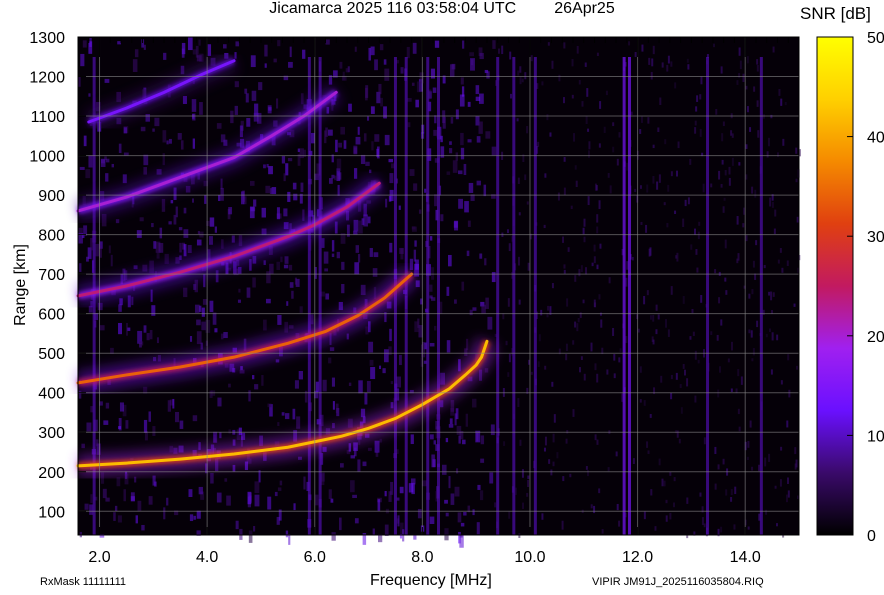 The image size is (884, 595). Describe the element at coordinates (51, 236) in the screenshot. I see `y-tick-label: 800` at that location.